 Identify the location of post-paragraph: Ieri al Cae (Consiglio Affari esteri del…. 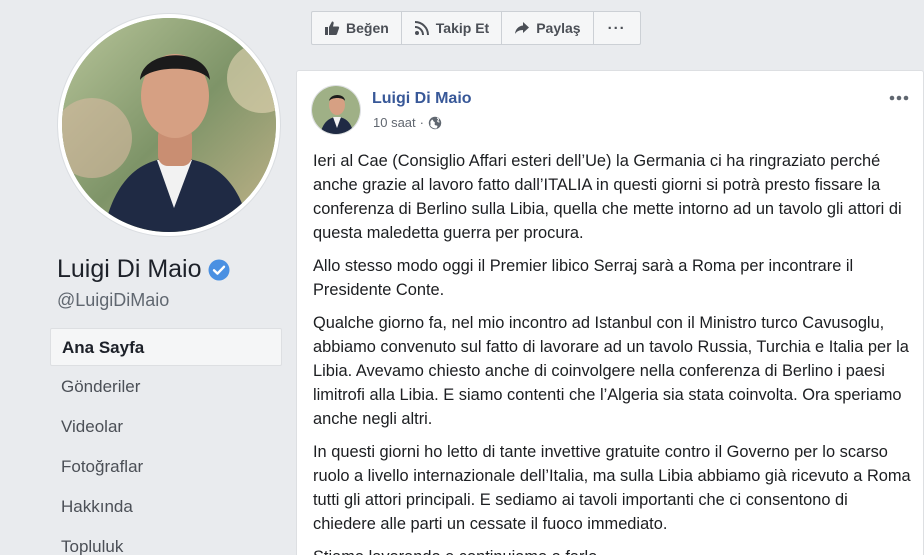
(607, 197).